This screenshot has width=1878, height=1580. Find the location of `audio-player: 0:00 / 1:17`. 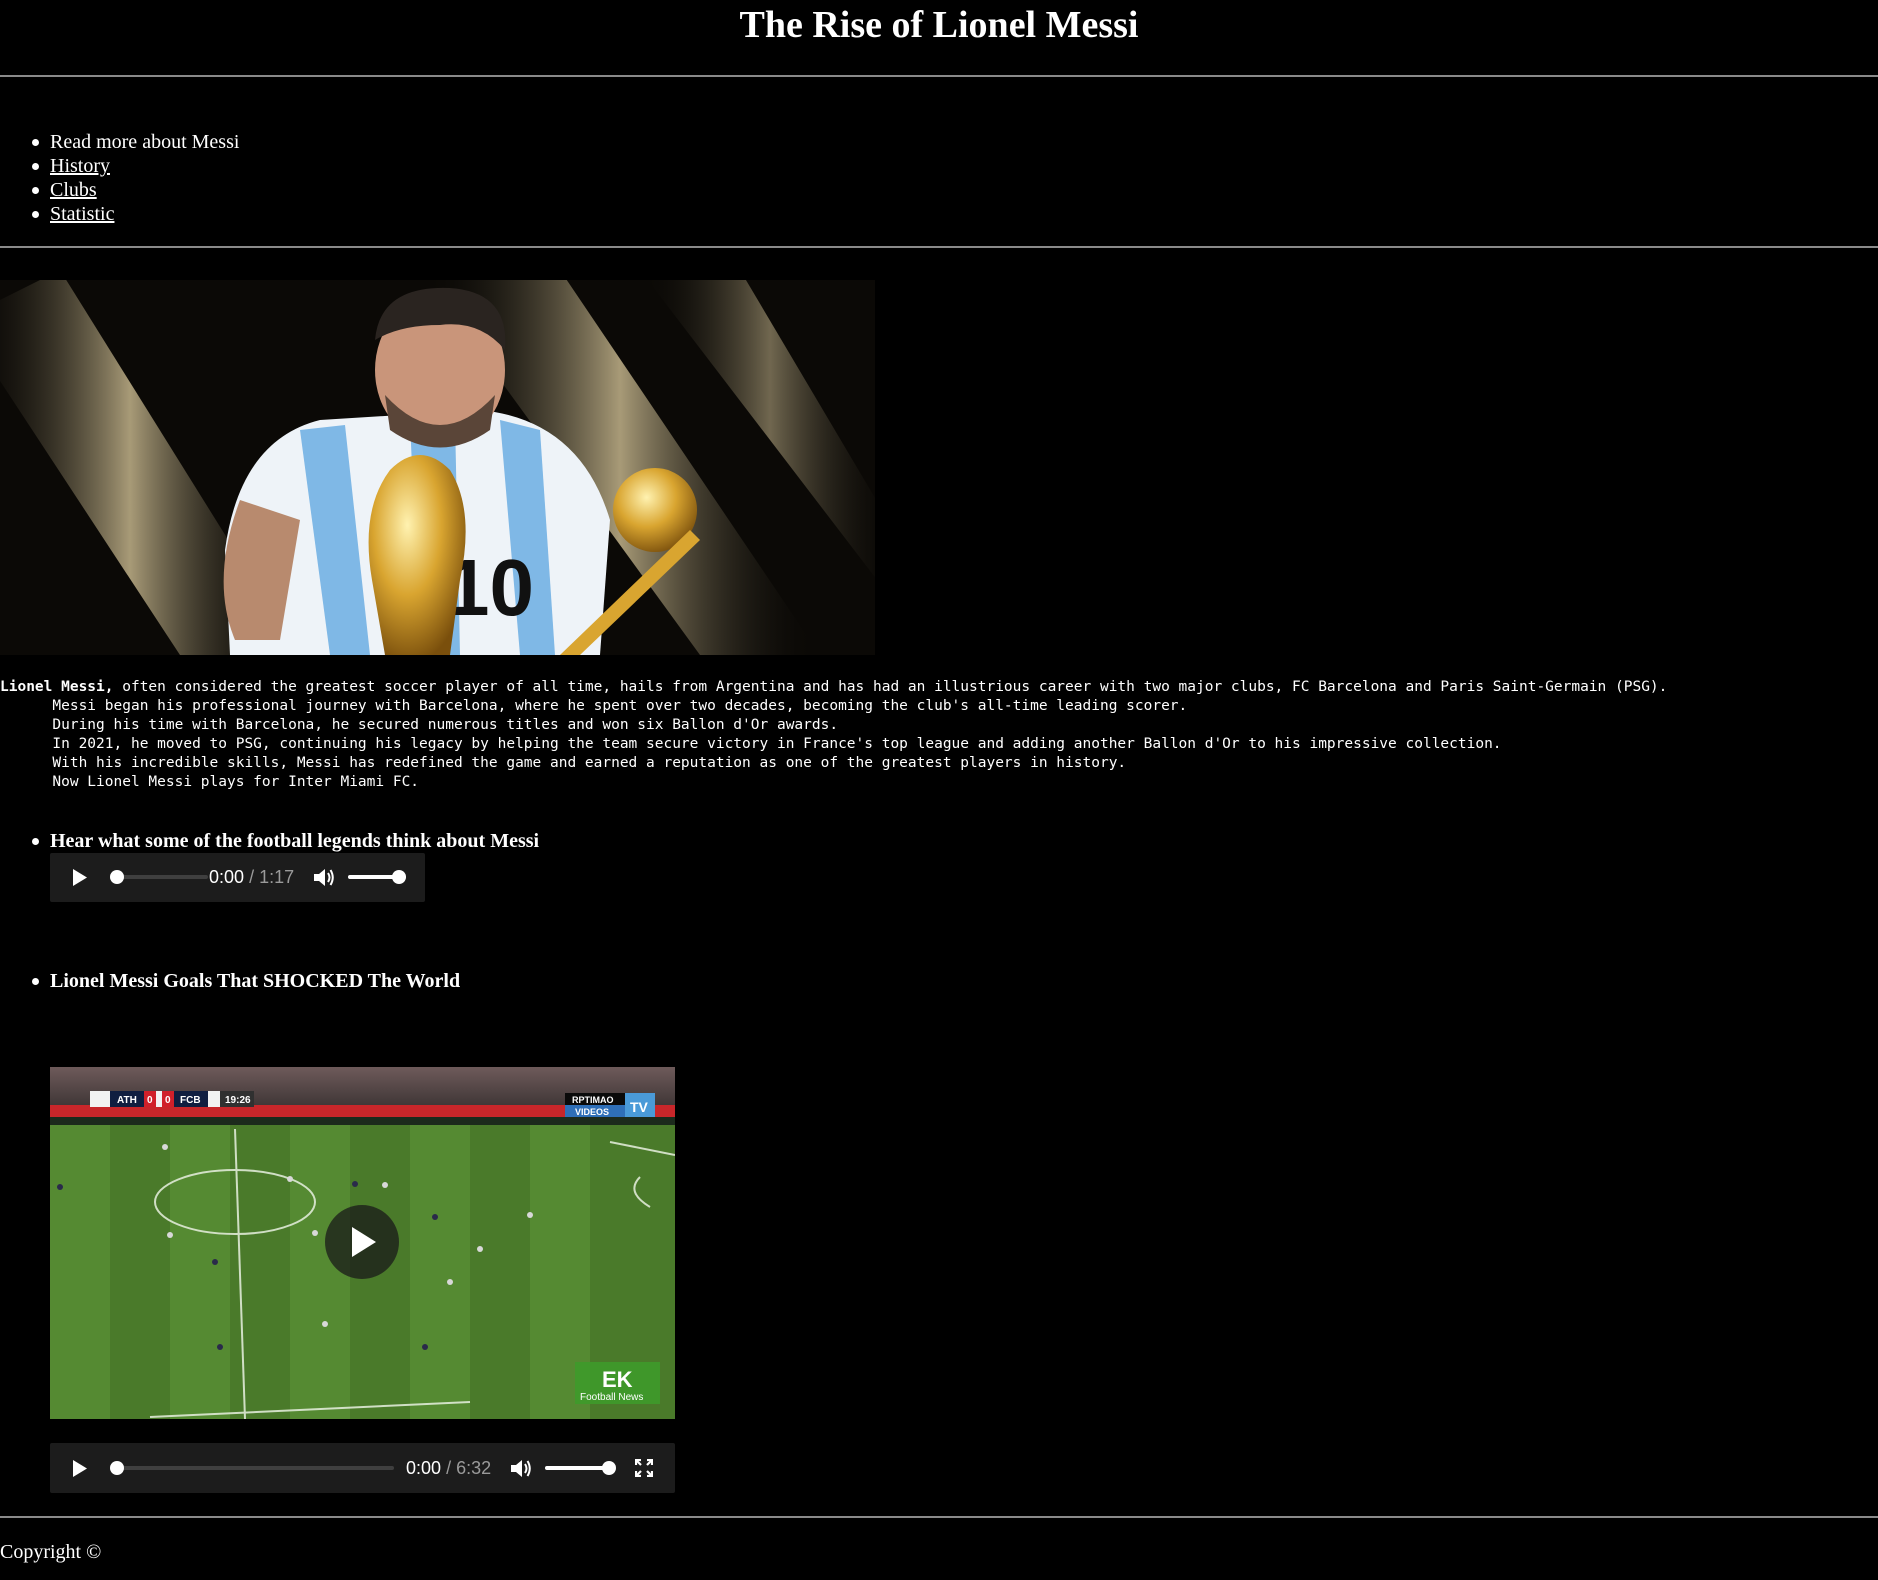

audio-player: 0:00 / 1:17 is located at coordinates (237, 877).